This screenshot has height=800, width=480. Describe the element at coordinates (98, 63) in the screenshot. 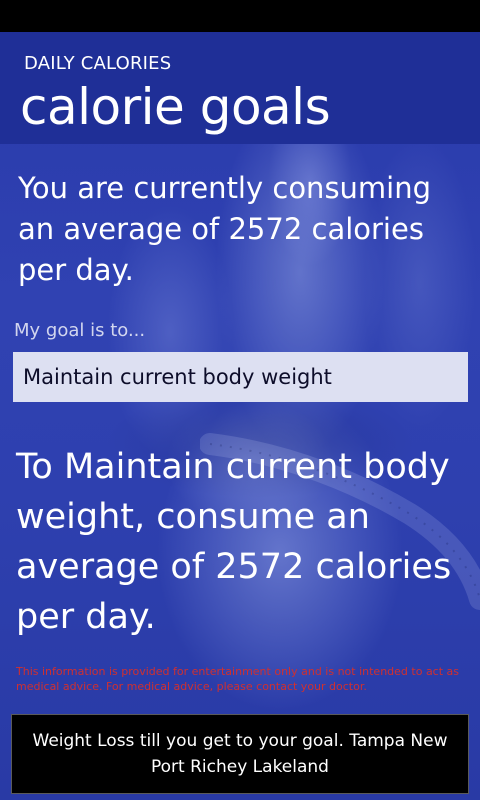

I see `app-name: DAILY CALORIES` at that location.